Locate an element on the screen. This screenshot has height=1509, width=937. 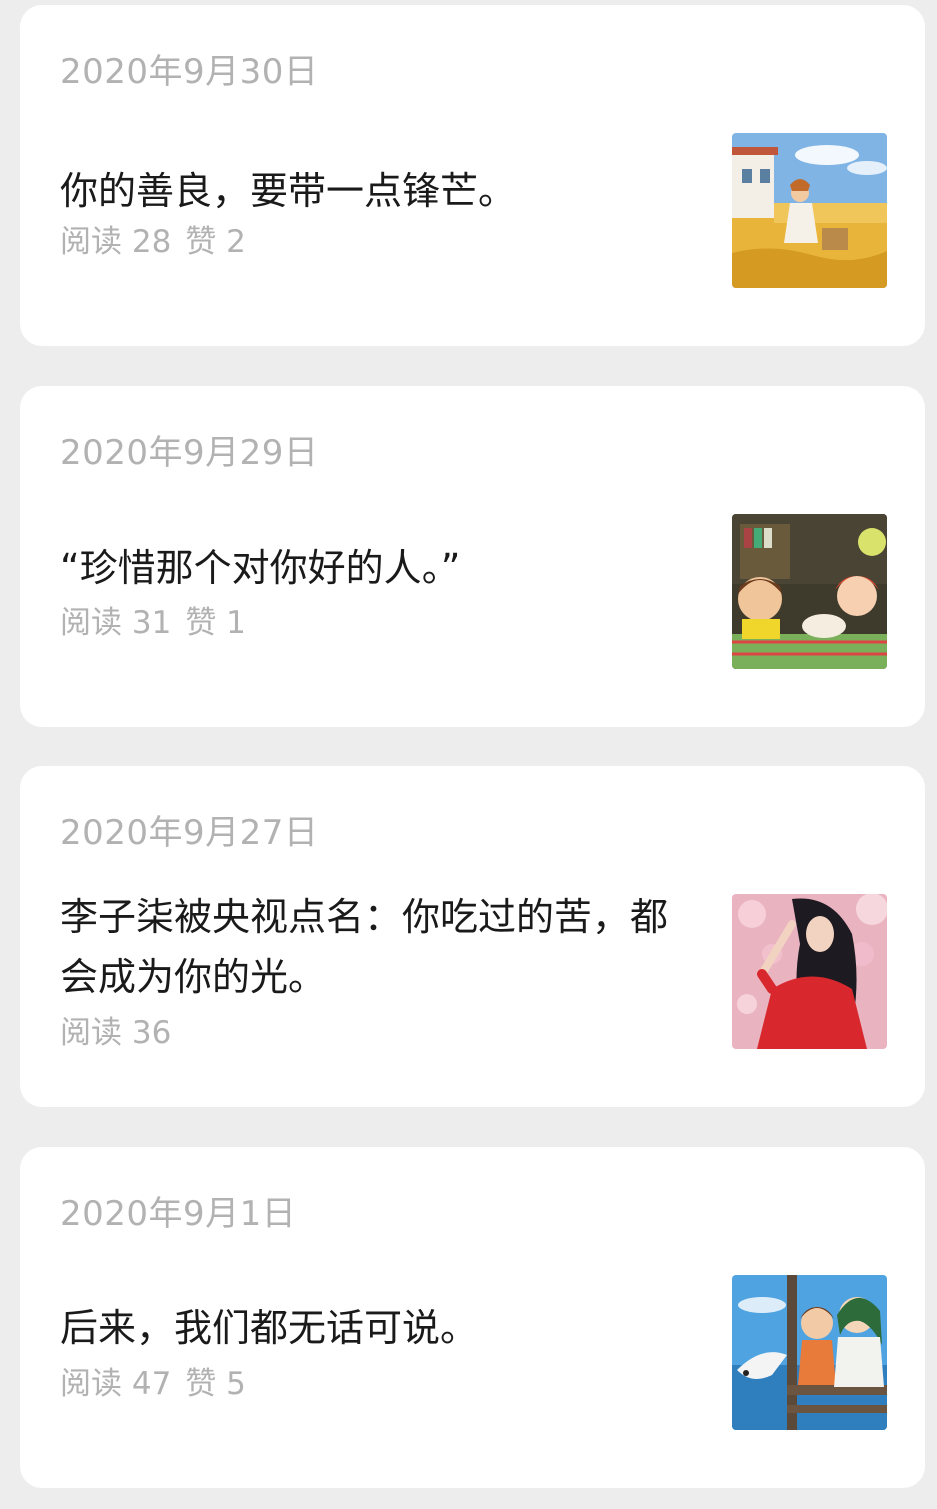
like-count: 赞 1 is located at coordinates (215, 623).